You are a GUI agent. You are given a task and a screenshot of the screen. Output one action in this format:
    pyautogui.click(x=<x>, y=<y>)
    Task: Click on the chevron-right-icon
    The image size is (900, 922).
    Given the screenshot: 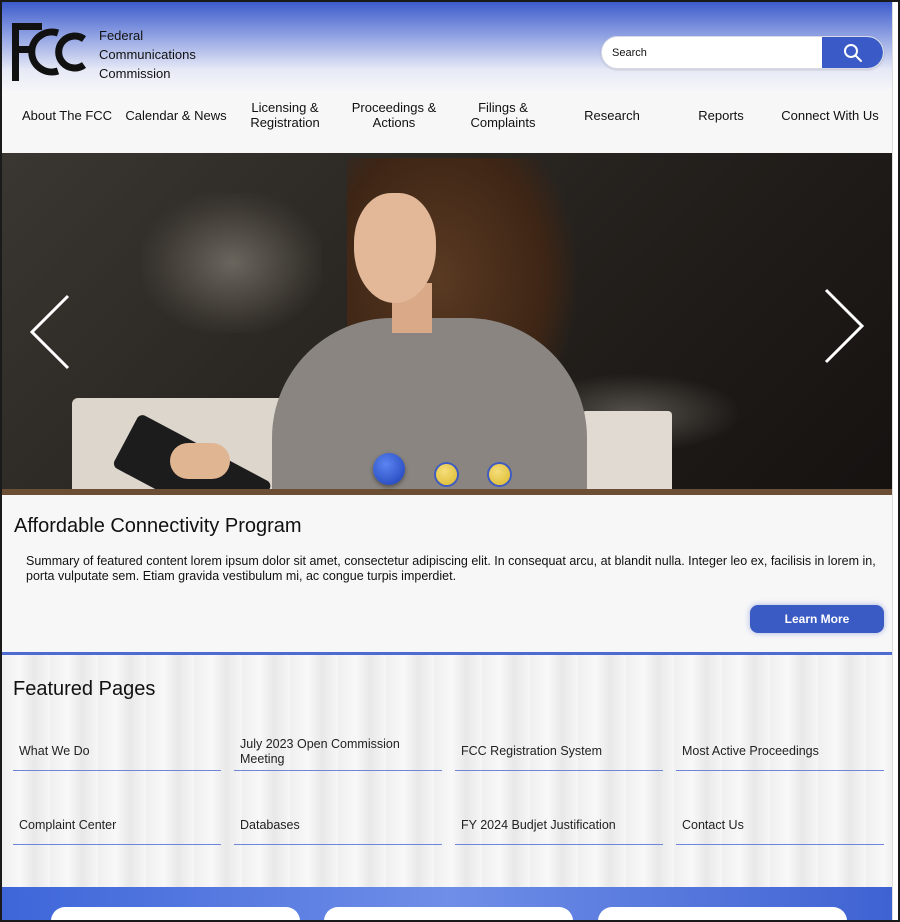 What is the action you would take?
    pyautogui.click(x=844, y=326)
    